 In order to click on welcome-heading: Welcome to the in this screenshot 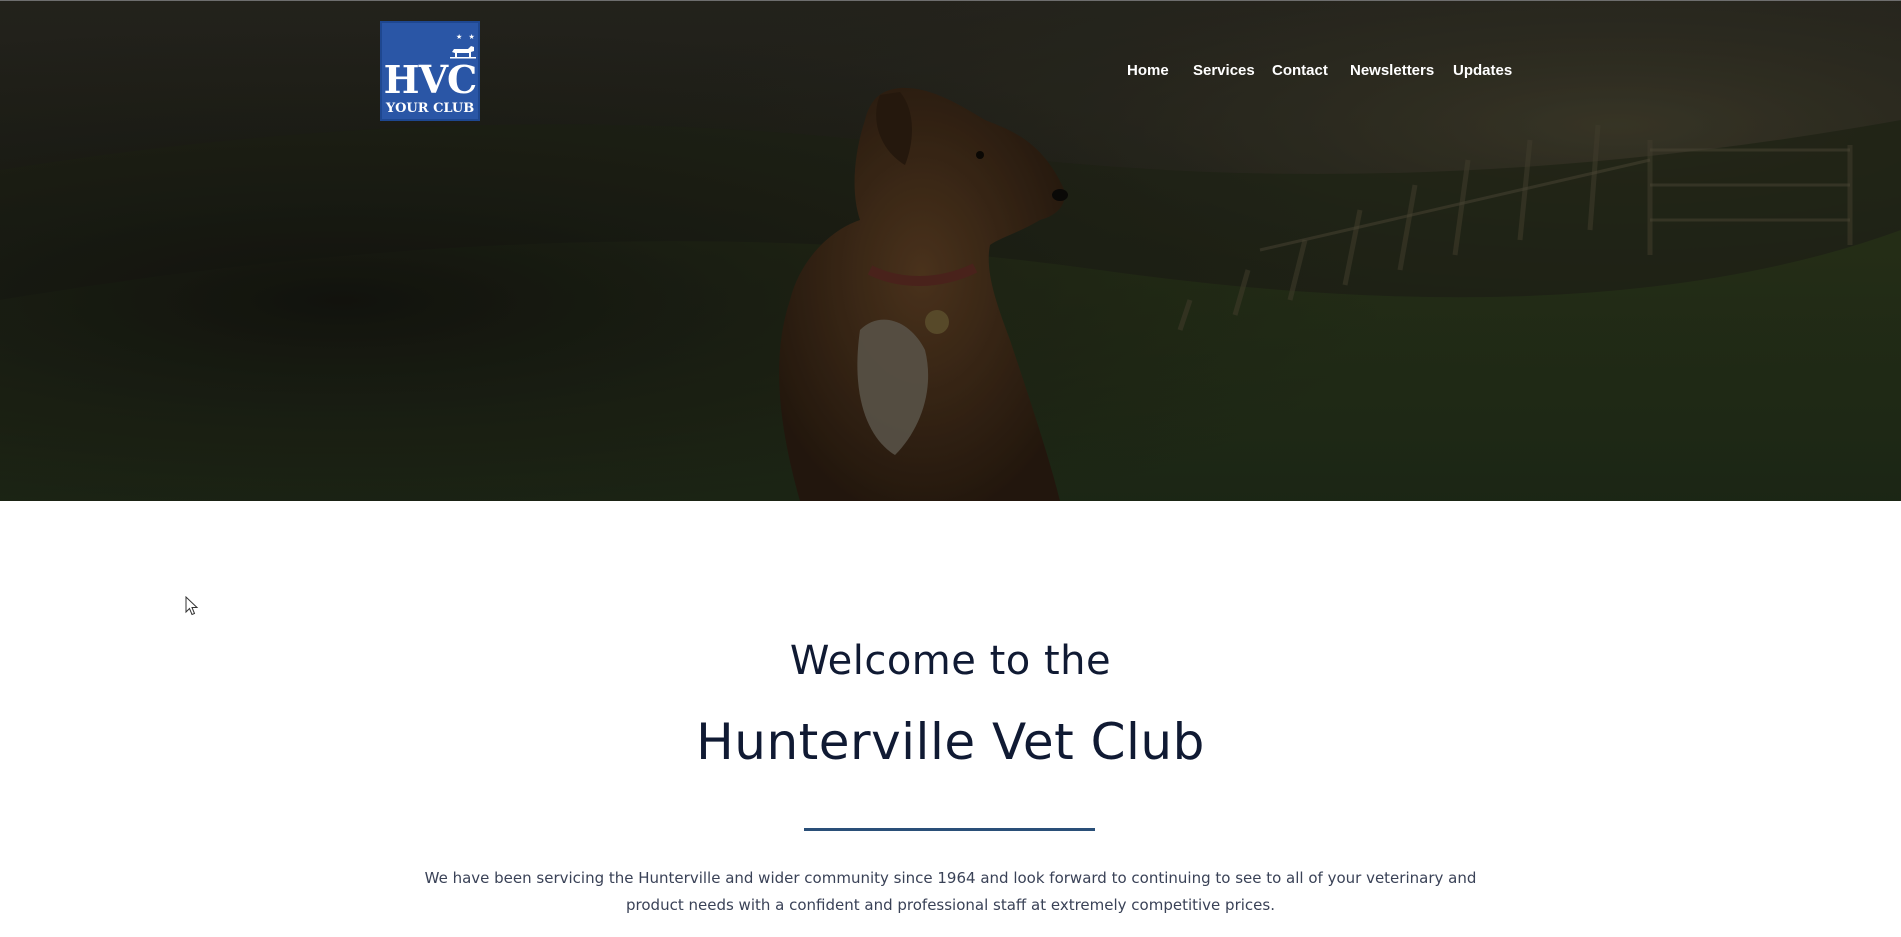, I will do `click(950, 661)`.